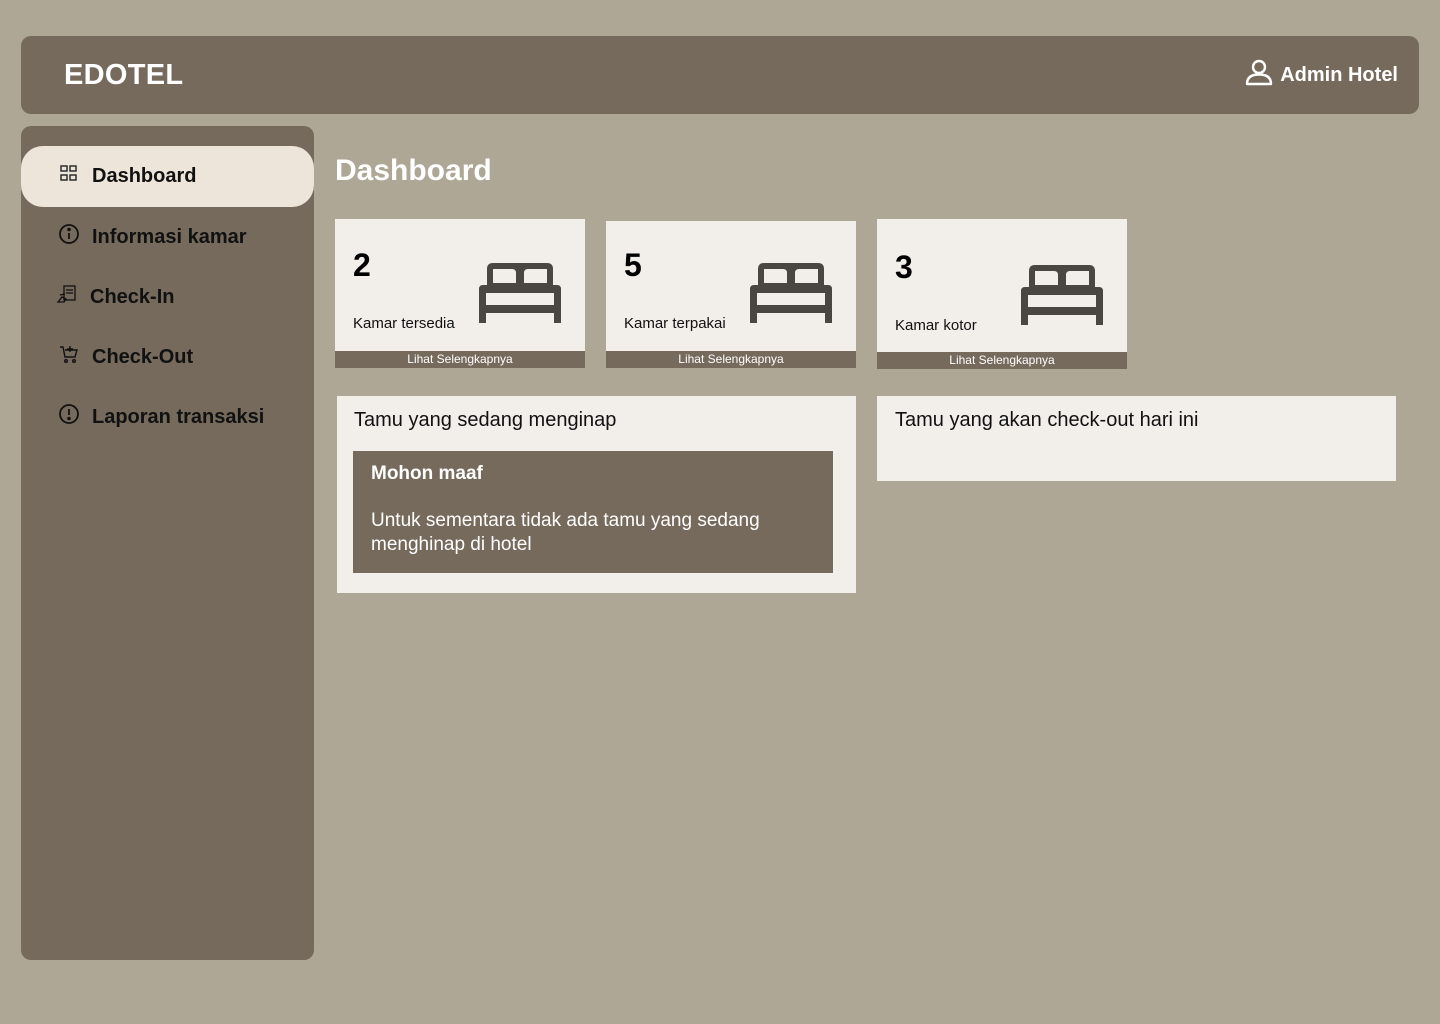 The height and width of the screenshot is (1024, 1440). I want to click on stat-label: Kamar terpakai, so click(675, 323).